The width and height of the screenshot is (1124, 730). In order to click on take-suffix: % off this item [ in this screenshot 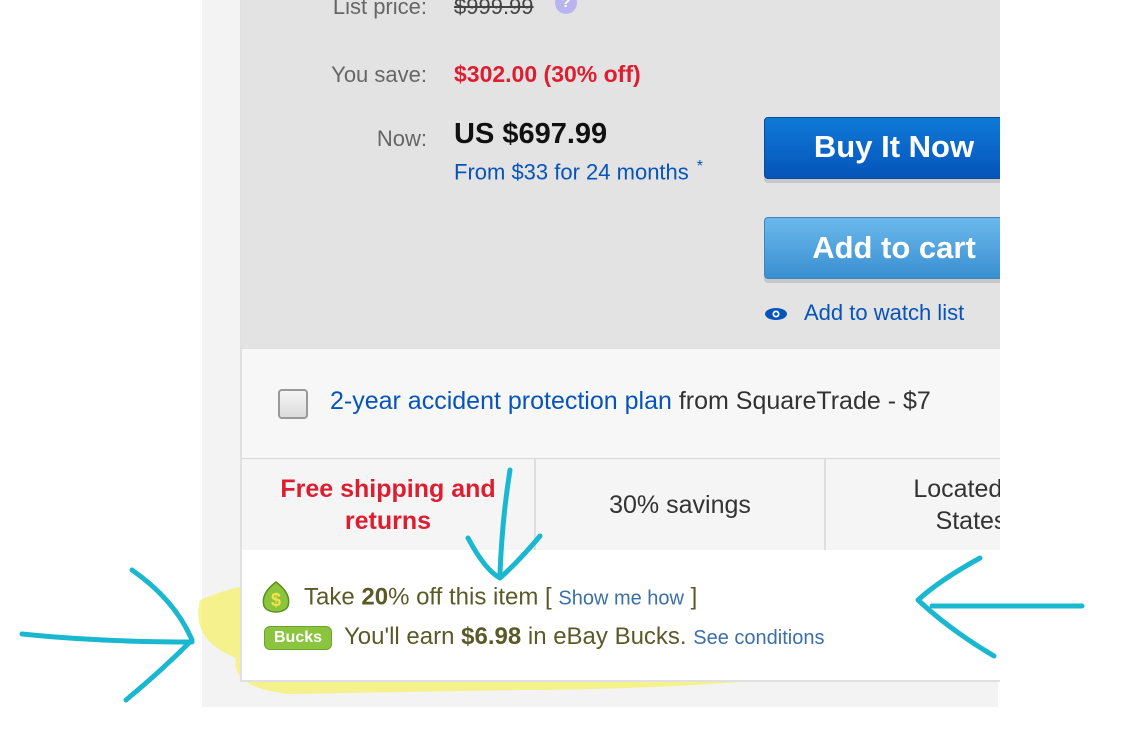, I will do `click(473, 597)`.